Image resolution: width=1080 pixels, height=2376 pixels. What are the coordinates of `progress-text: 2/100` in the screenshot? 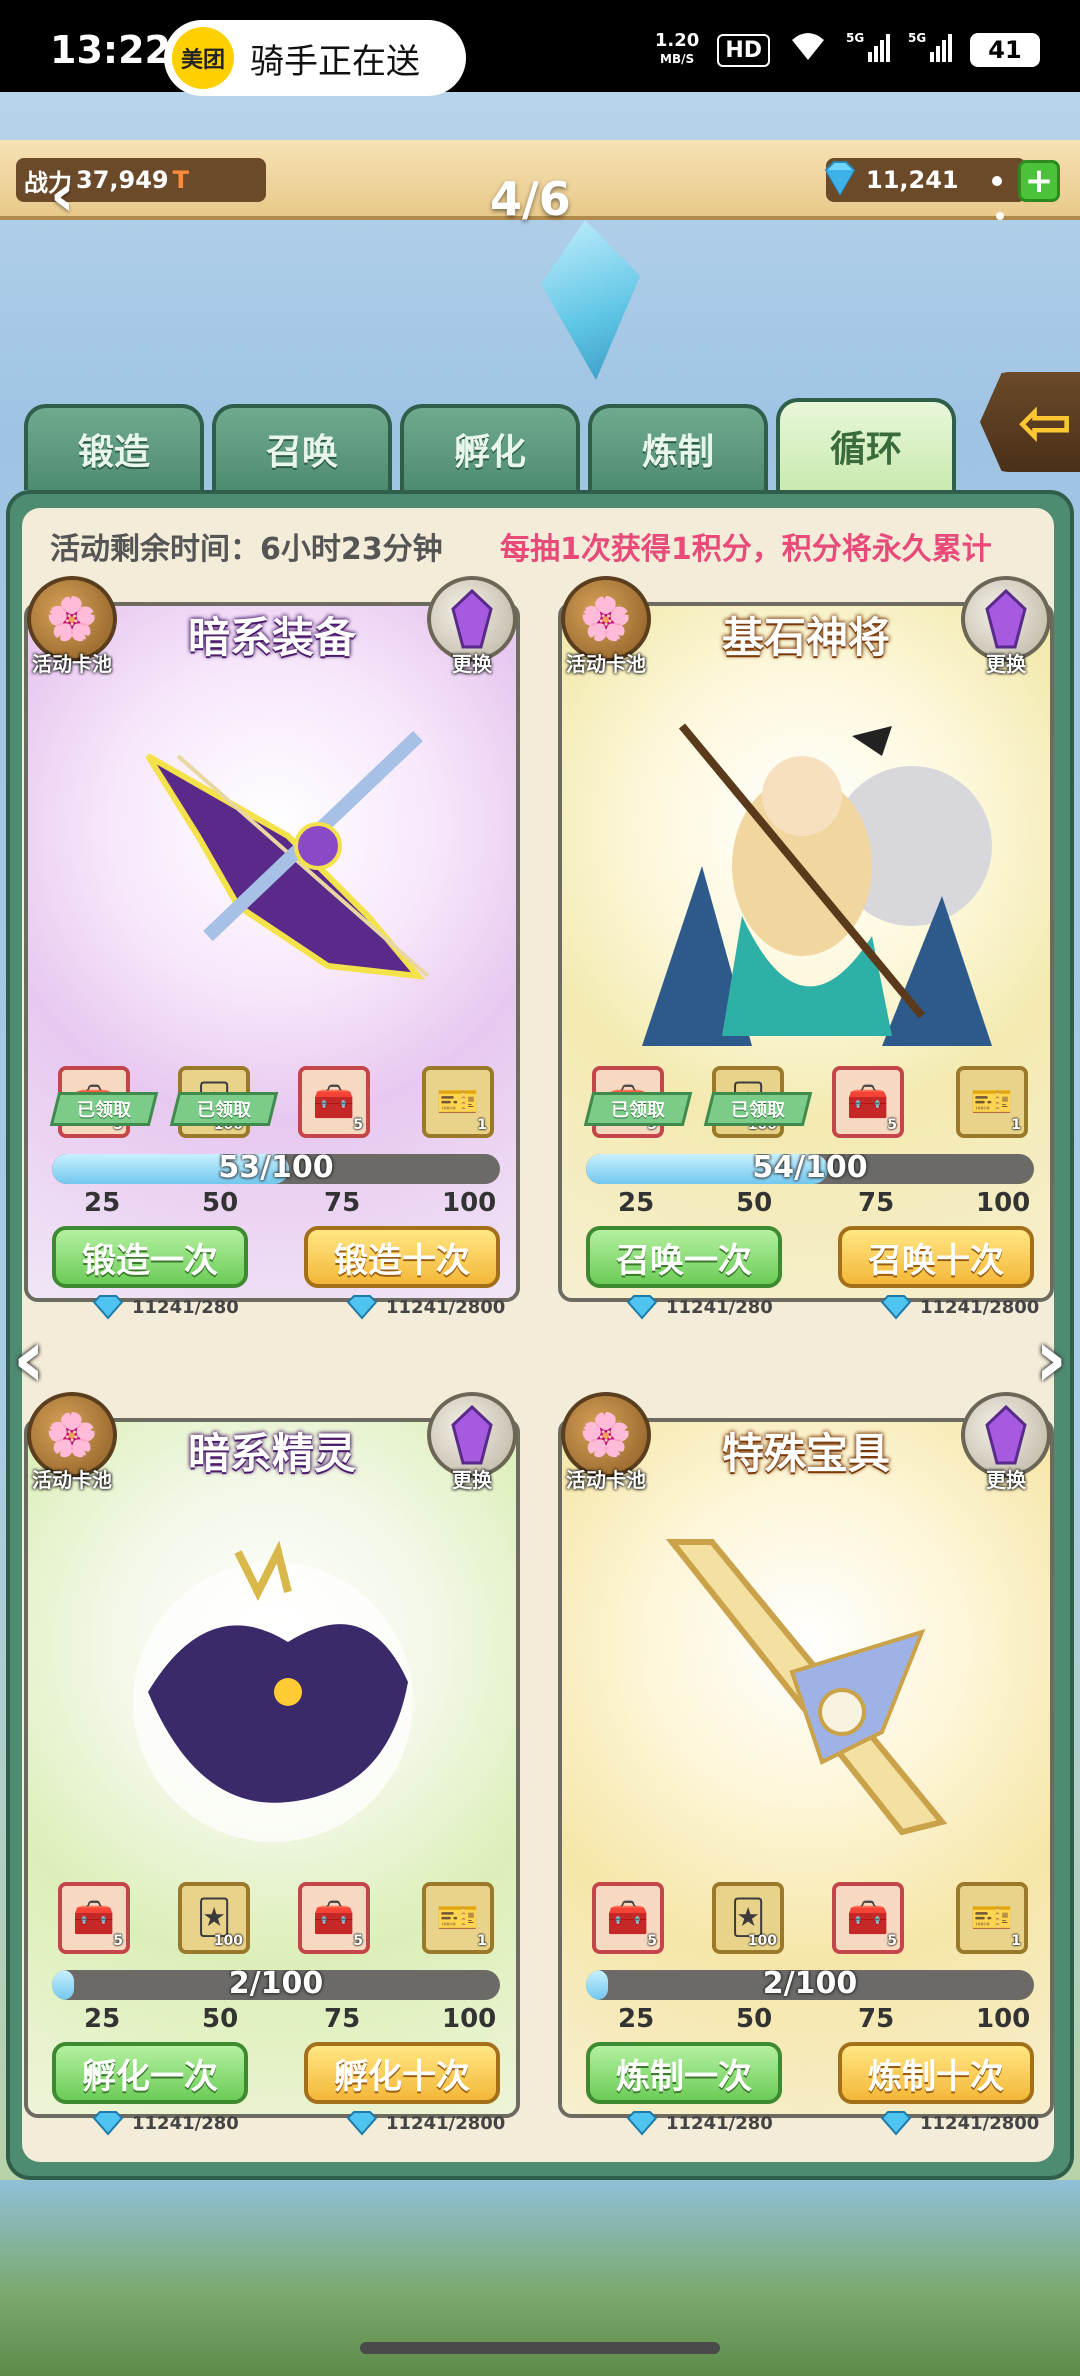 It's located at (276, 1985).